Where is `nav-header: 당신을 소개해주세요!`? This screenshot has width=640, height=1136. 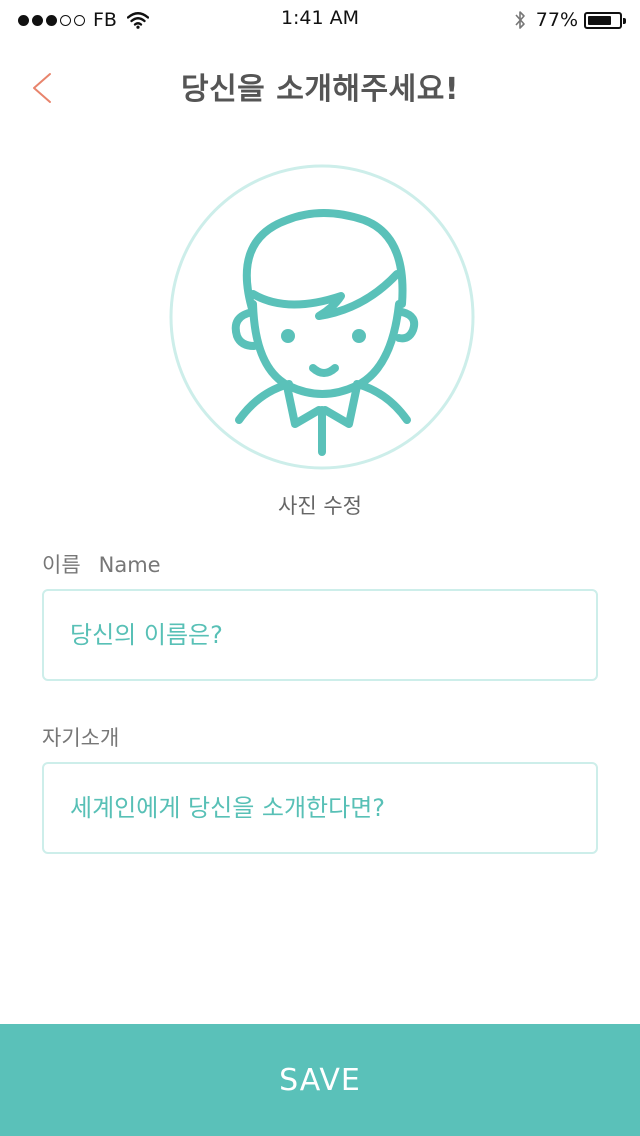 nav-header: 당신을 소개해주세요! is located at coordinates (320, 85).